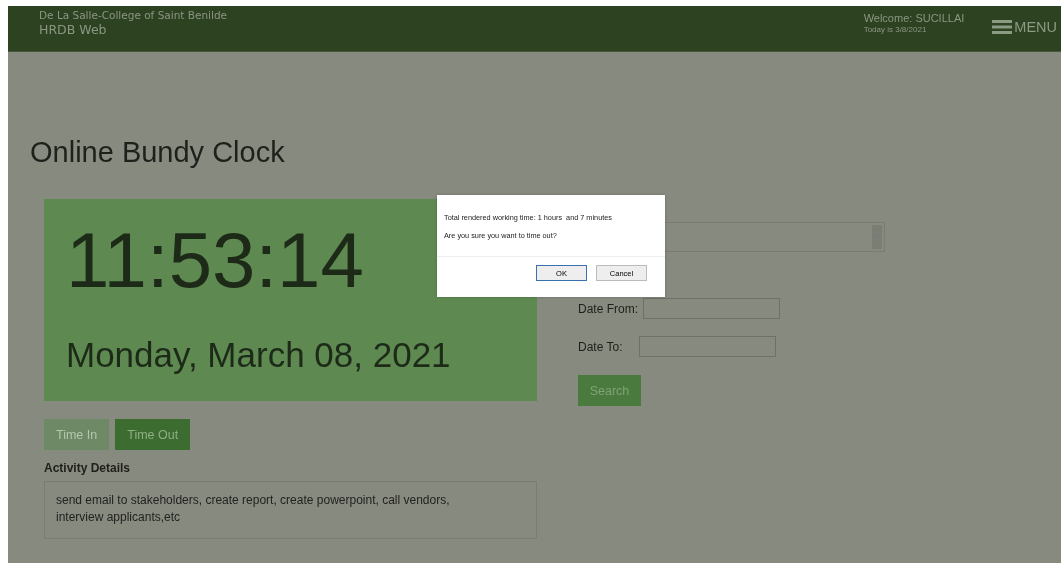 The image size is (1061, 563). Describe the element at coordinates (601, 346) in the screenshot. I see `field-label: Date To:` at that location.